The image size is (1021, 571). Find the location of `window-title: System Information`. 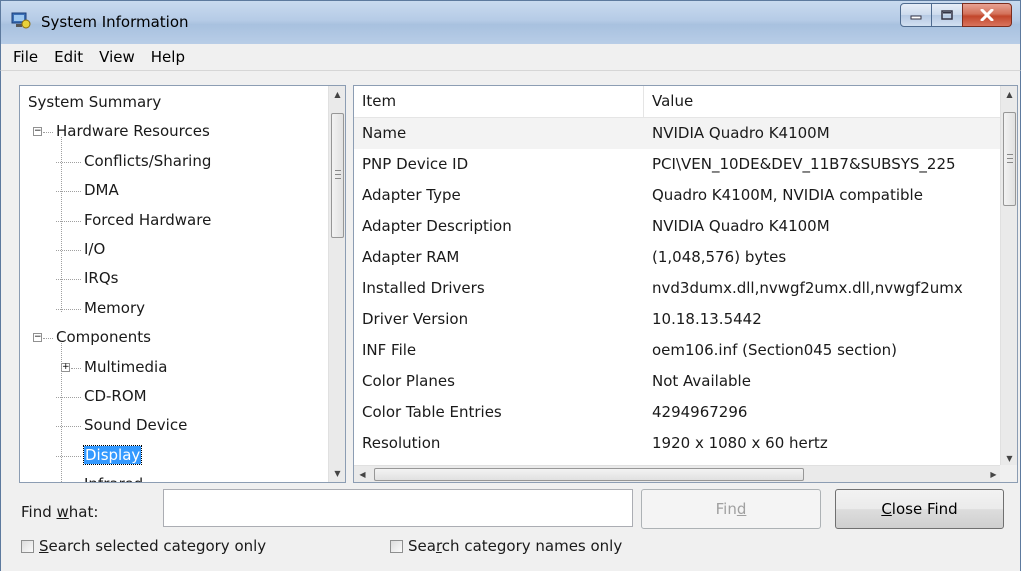

window-title: System Information is located at coordinates (115, 22).